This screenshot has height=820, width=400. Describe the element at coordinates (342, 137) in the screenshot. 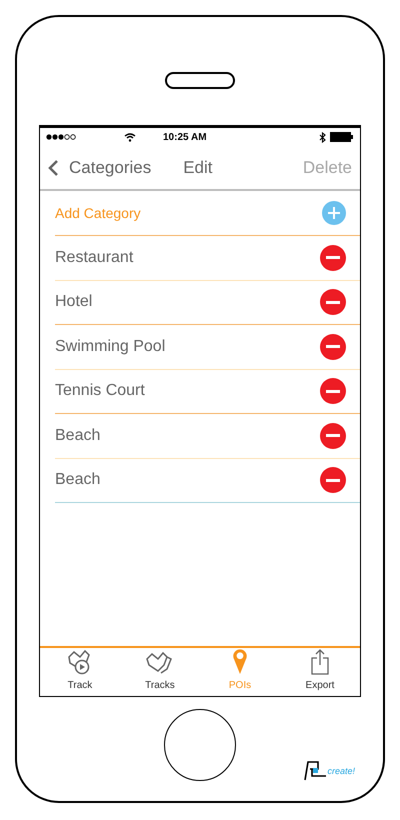

I see `battery-icon` at that location.